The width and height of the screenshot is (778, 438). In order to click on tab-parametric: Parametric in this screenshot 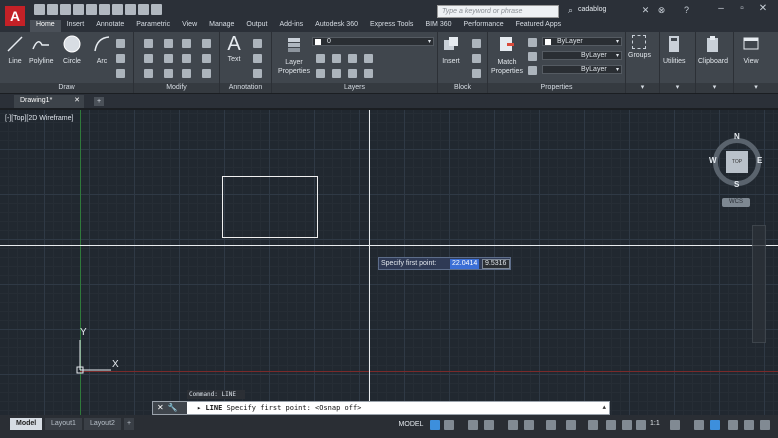, I will do `click(153, 26)`.